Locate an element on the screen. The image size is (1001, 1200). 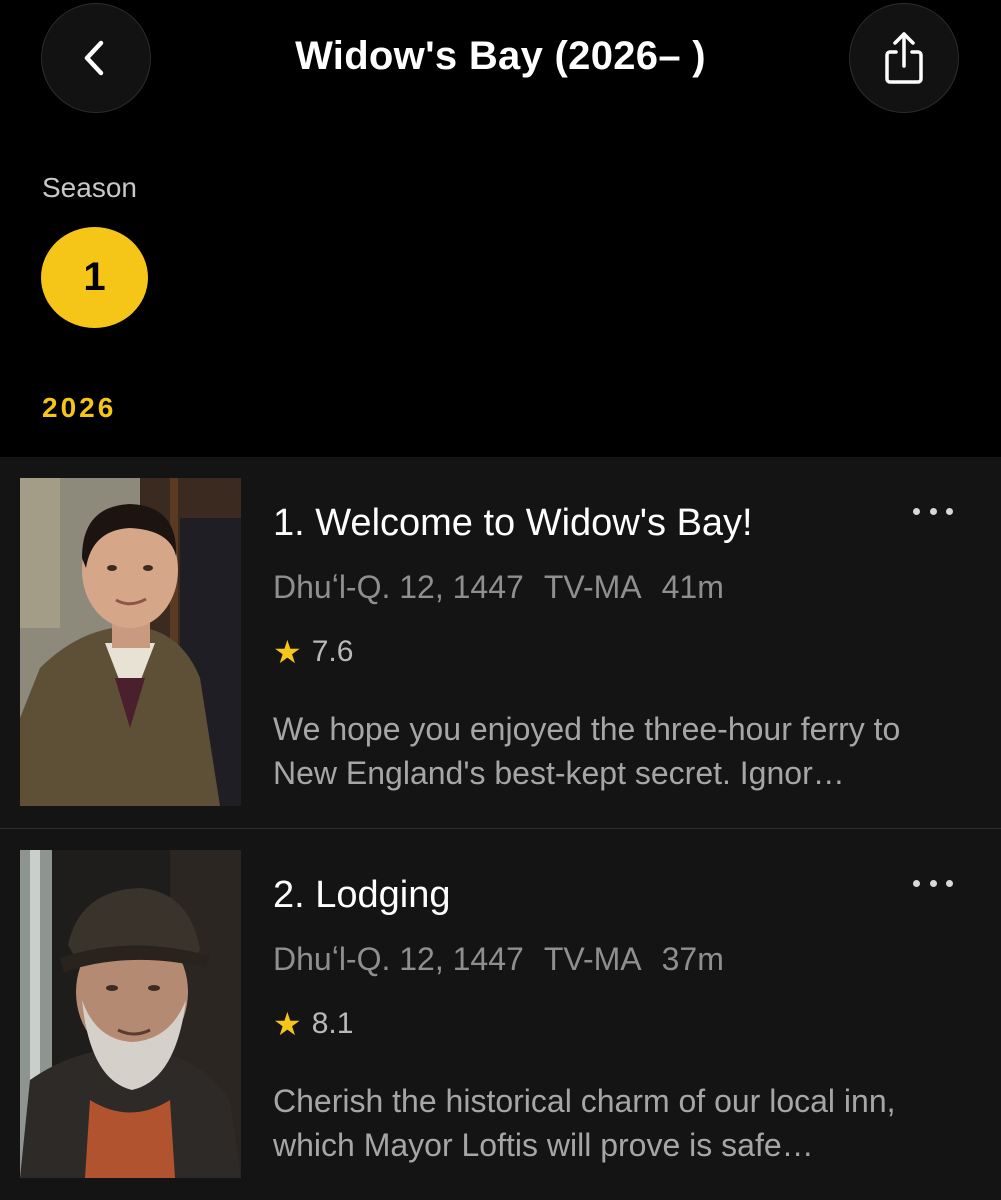
episode-title: 2. Lodging is located at coordinates (362, 895).